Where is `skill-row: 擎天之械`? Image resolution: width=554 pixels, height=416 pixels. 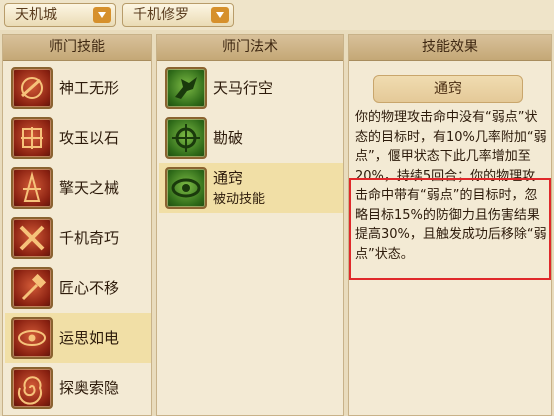
skill-row: 擎天之械 is located at coordinates (78, 188).